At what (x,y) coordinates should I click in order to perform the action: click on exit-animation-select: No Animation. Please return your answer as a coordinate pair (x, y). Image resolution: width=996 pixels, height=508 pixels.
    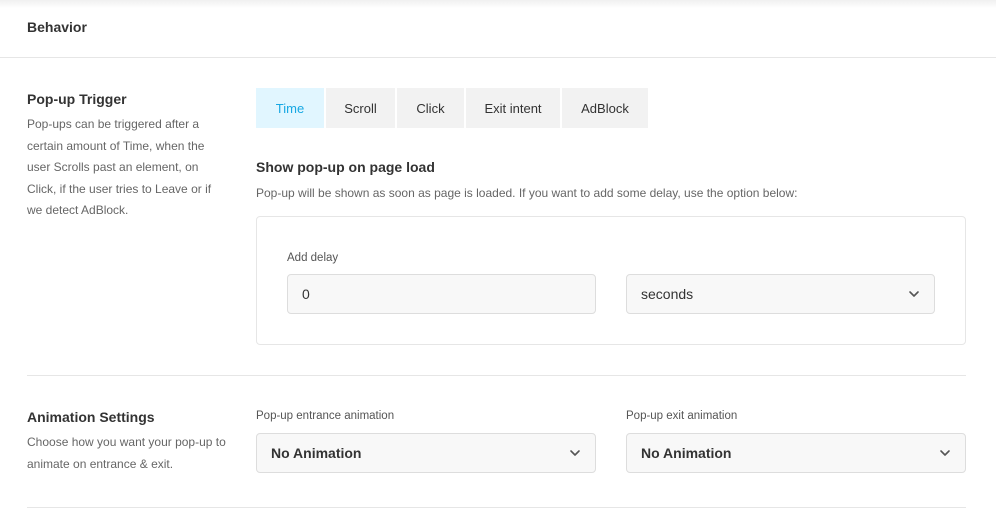
    Looking at the image, I should click on (796, 453).